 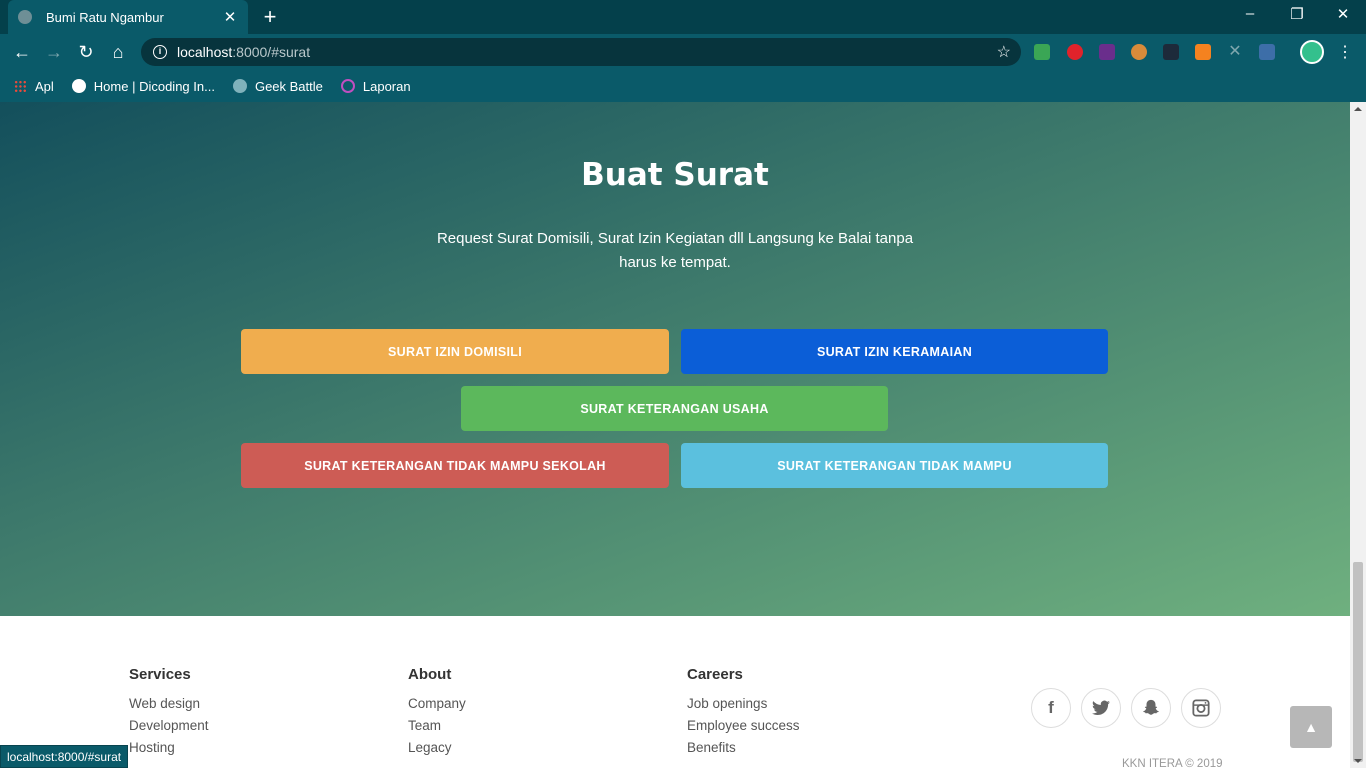 I want to click on surat-keterangan-tidak-mampu-button: SURAT KETERANGAN TIDAK MAMPU, so click(x=894, y=465).